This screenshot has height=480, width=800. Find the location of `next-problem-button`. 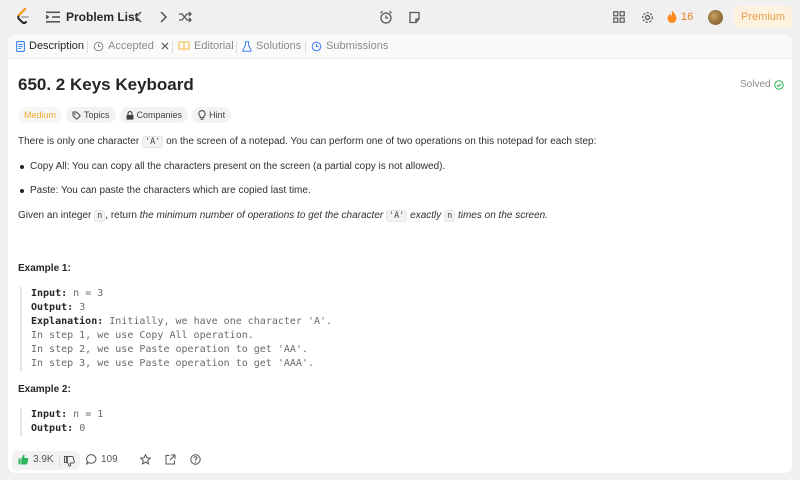

next-problem-button is located at coordinates (163, 17).